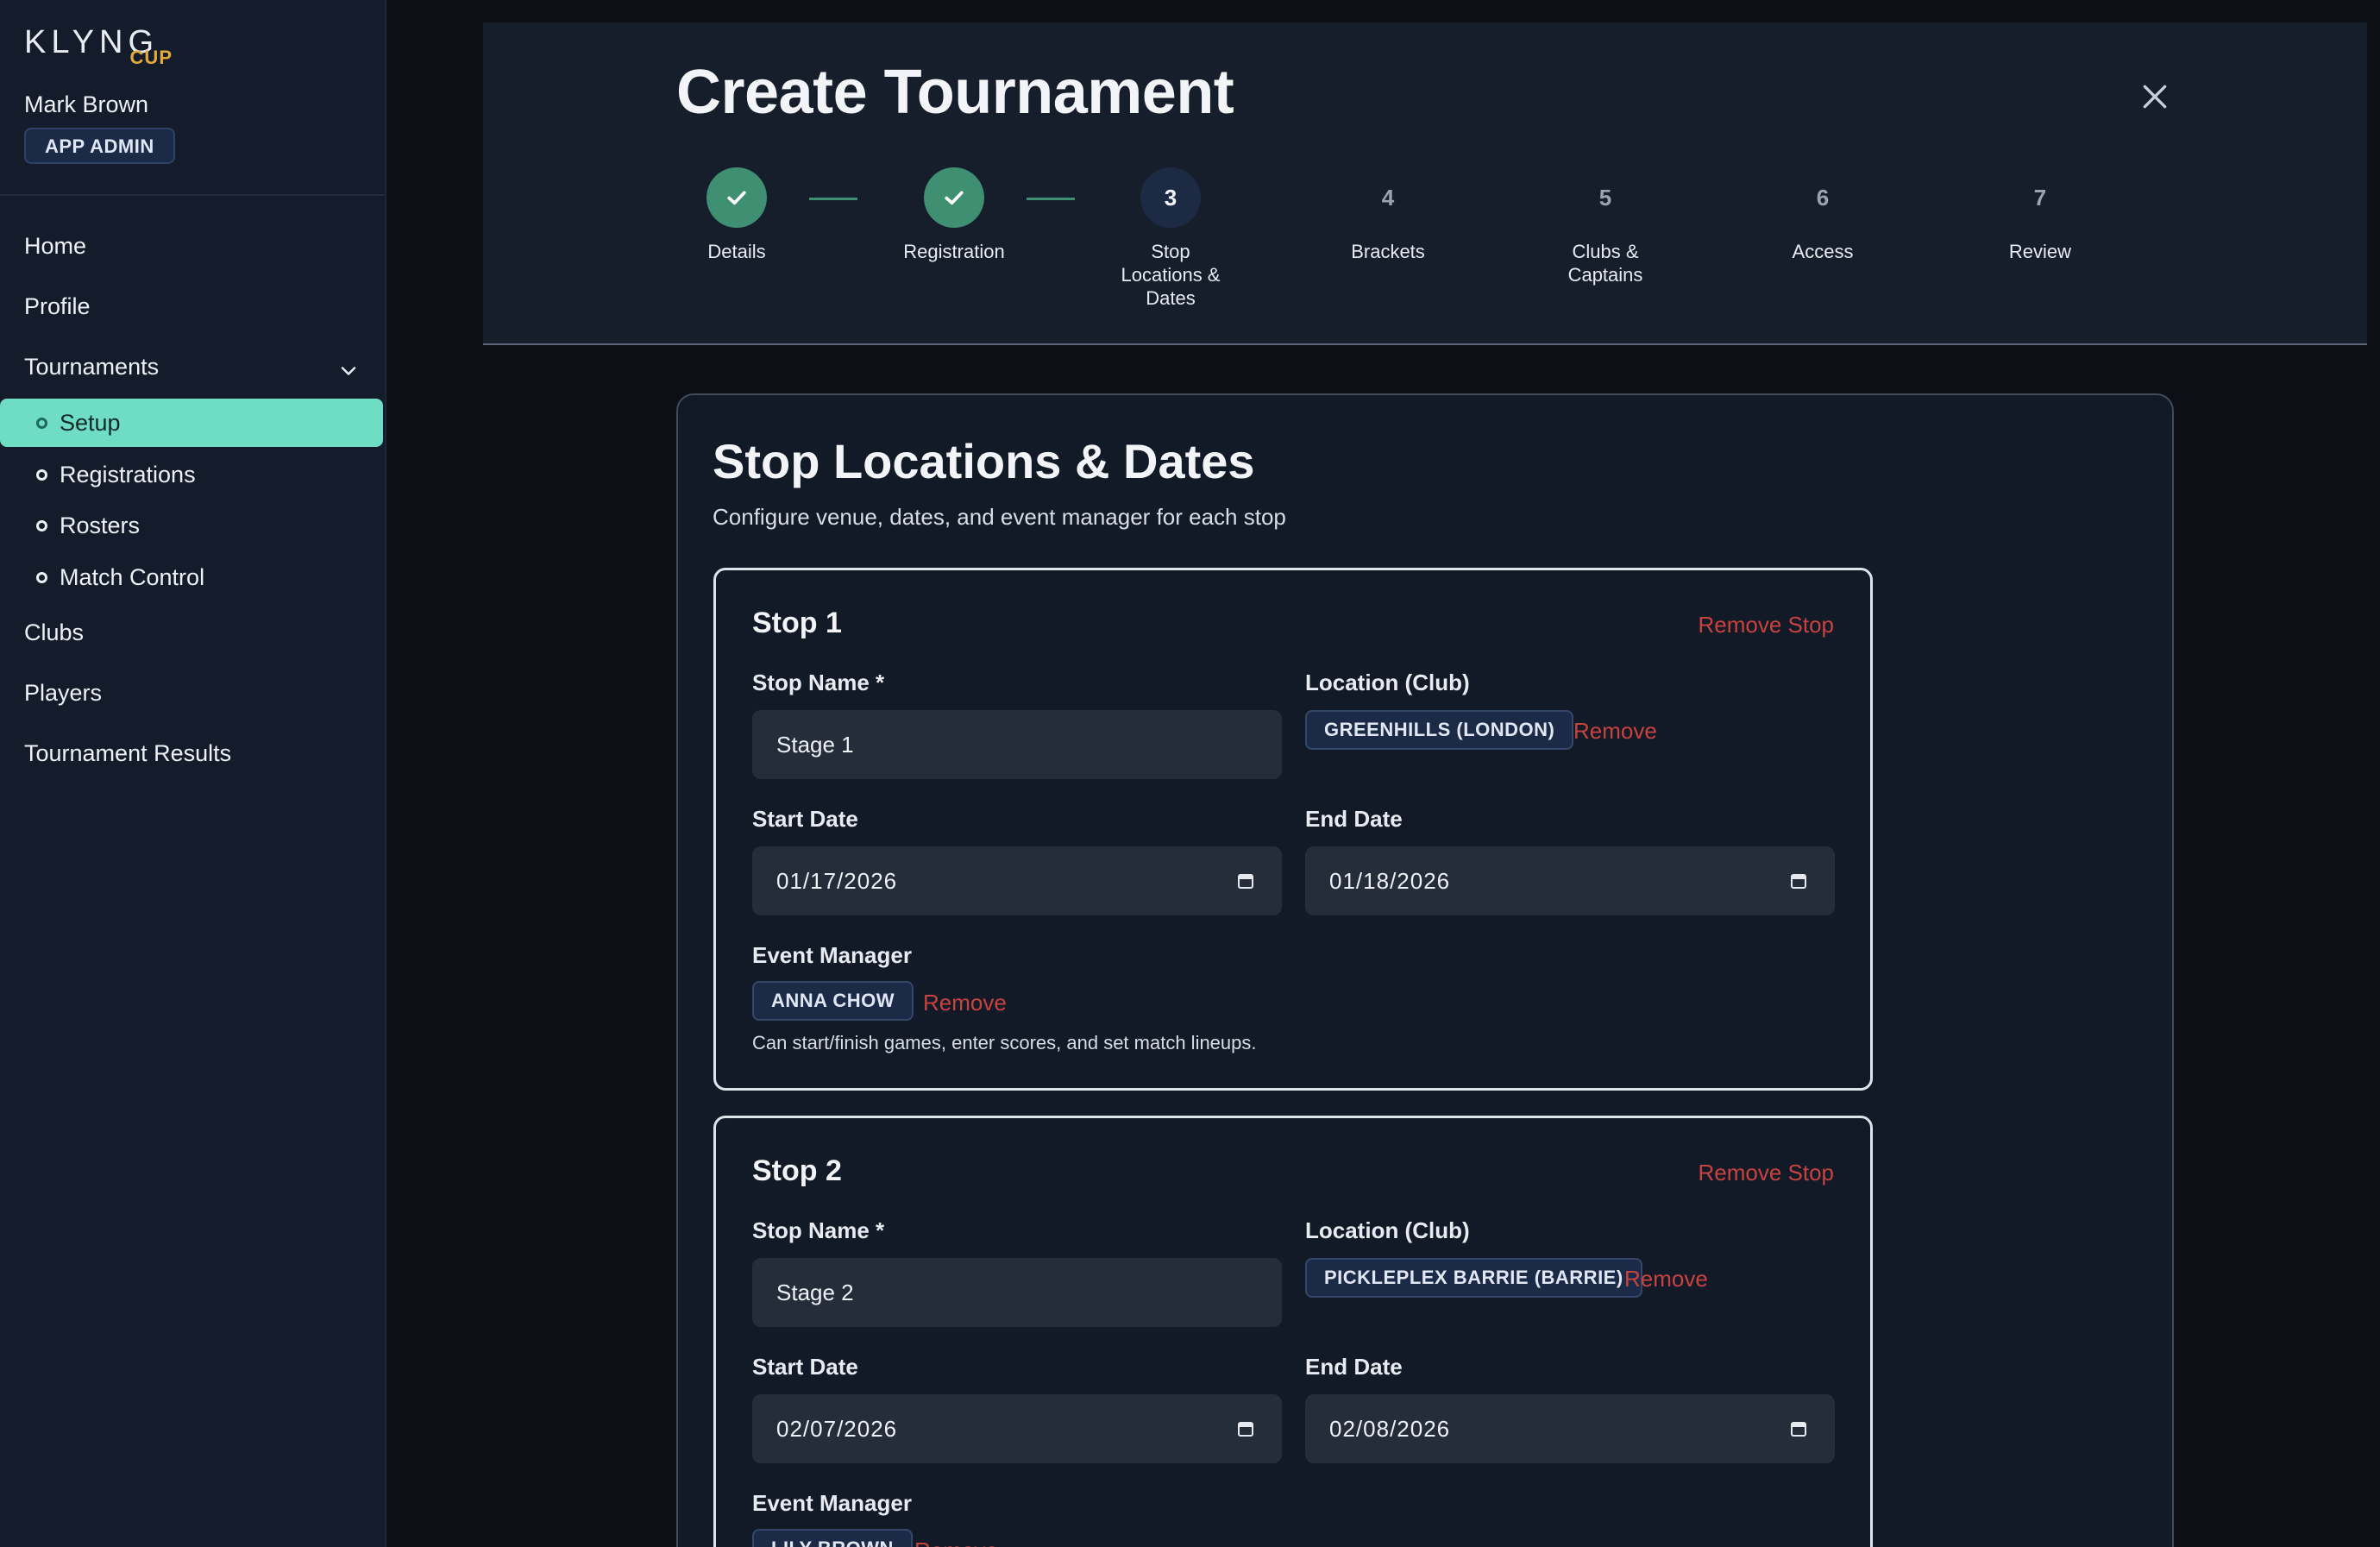 This screenshot has height=1547, width=2380. I want to click on end-date-value: 01/18/2026, so click(1390, 881).